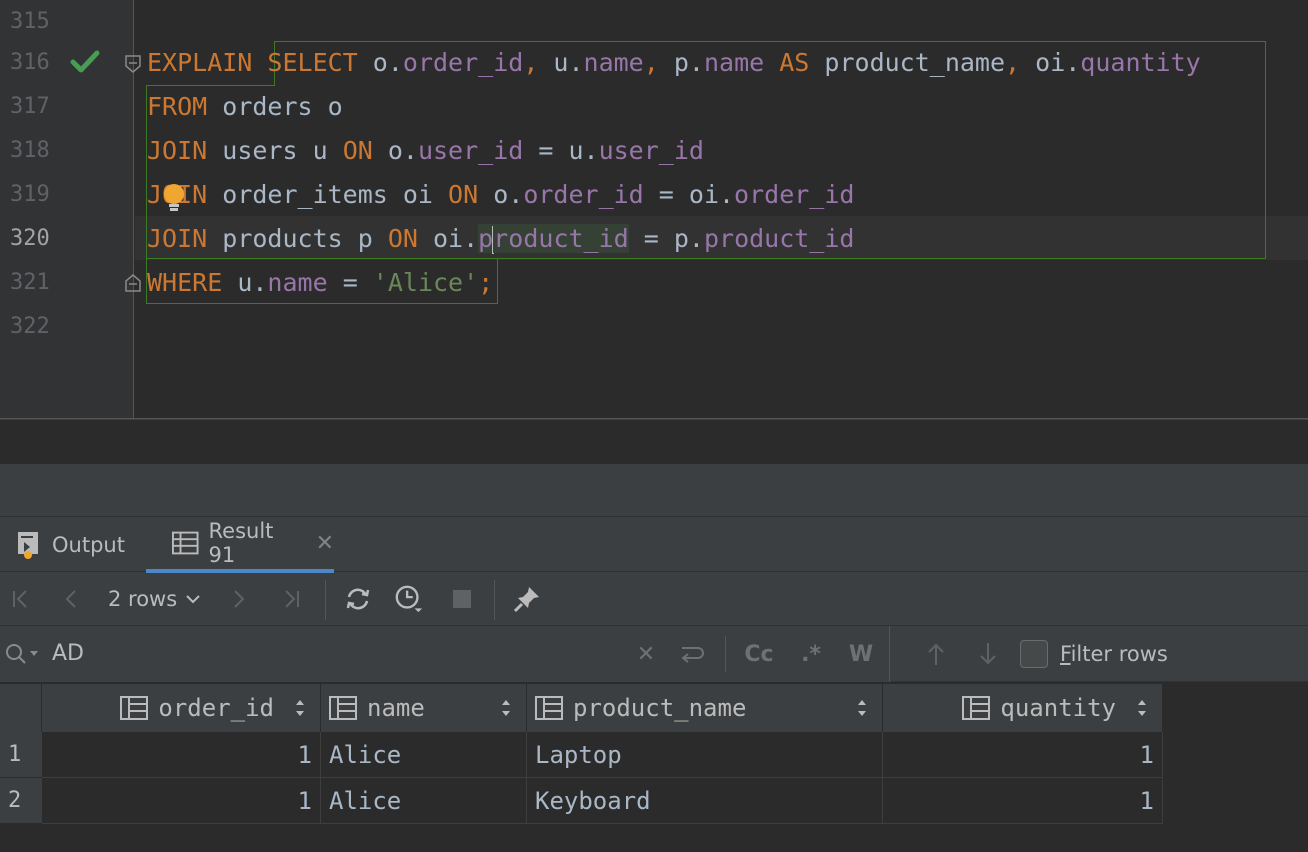 Image resolution: width=1308 pixels, height=852 pixels. What do you see at coordinates (691, 654) in the screenshot?
I see `replace-icon` at bounding box center [691, 654].